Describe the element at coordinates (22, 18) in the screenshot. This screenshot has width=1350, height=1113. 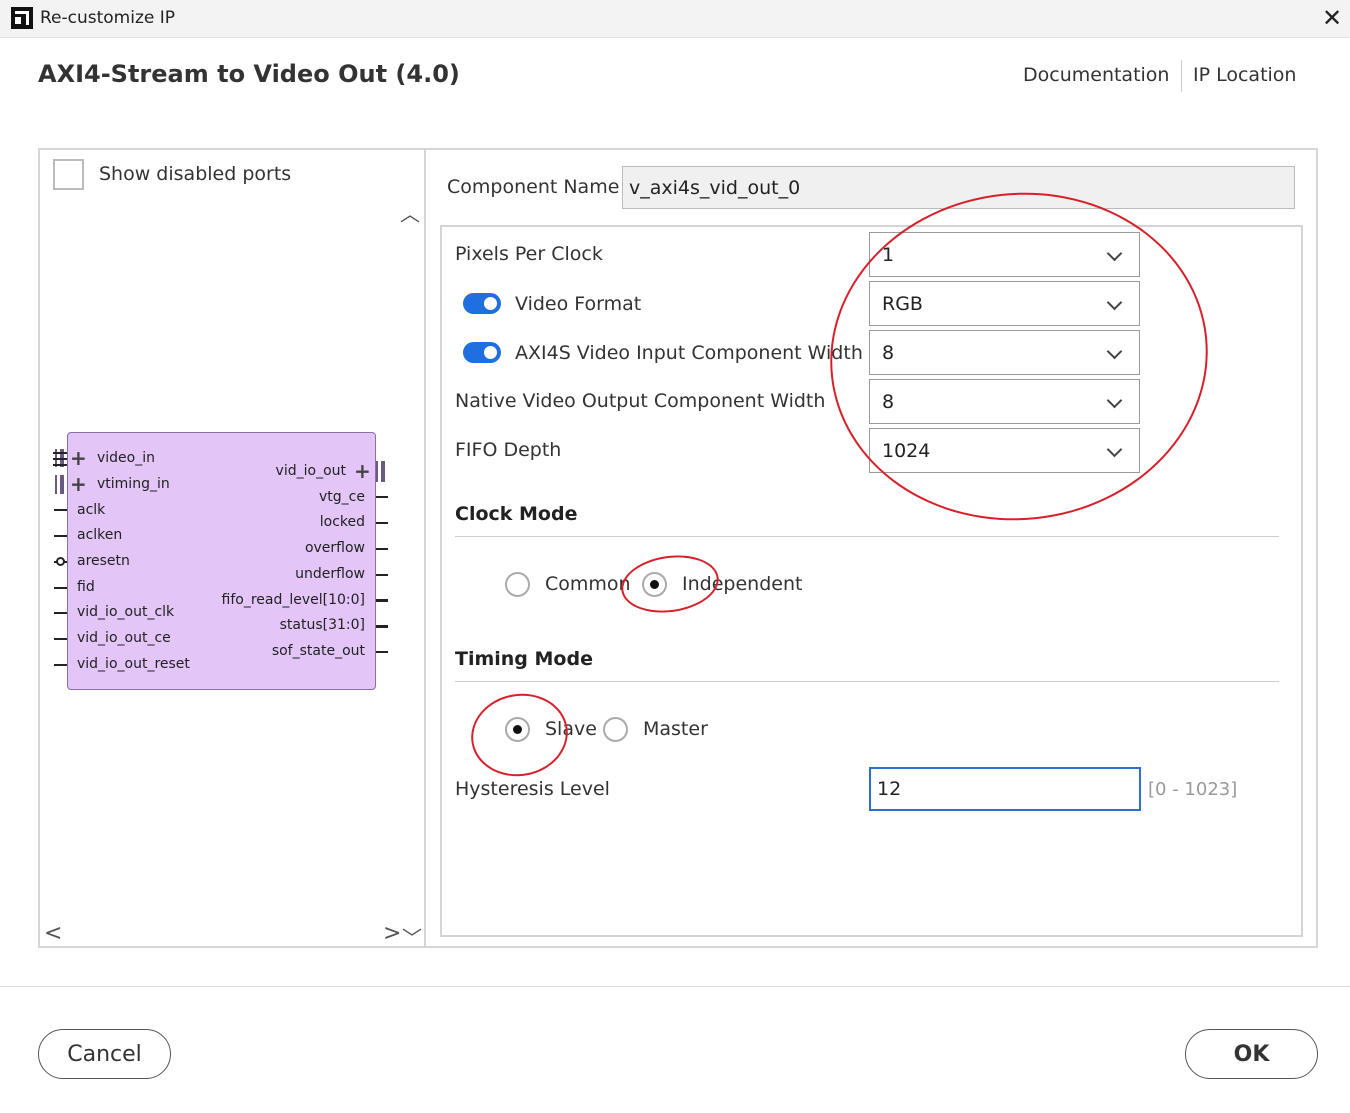
I see `vivado-logo-icon` at that location.